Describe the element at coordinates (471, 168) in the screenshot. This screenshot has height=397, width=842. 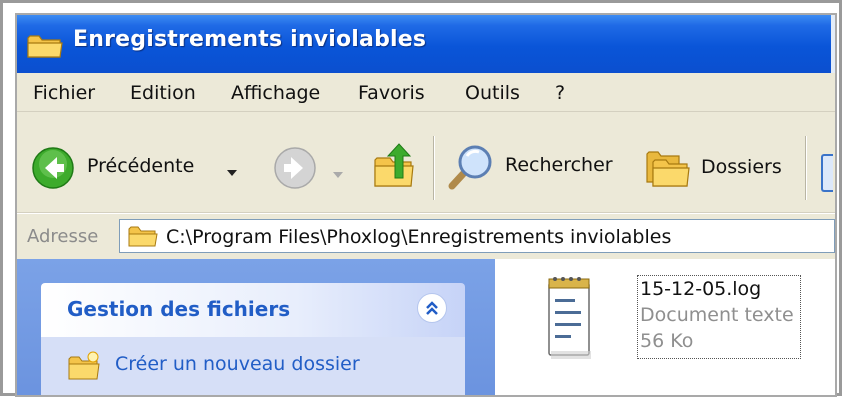
I see `magnifier-icon` at that location.